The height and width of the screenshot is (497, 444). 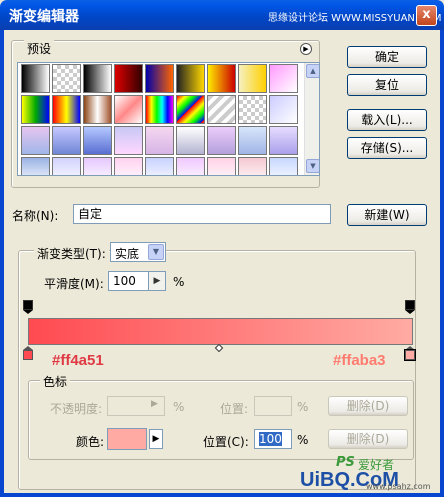 I want to click on name-label: 名称(N):, so click(x=35, y=216).